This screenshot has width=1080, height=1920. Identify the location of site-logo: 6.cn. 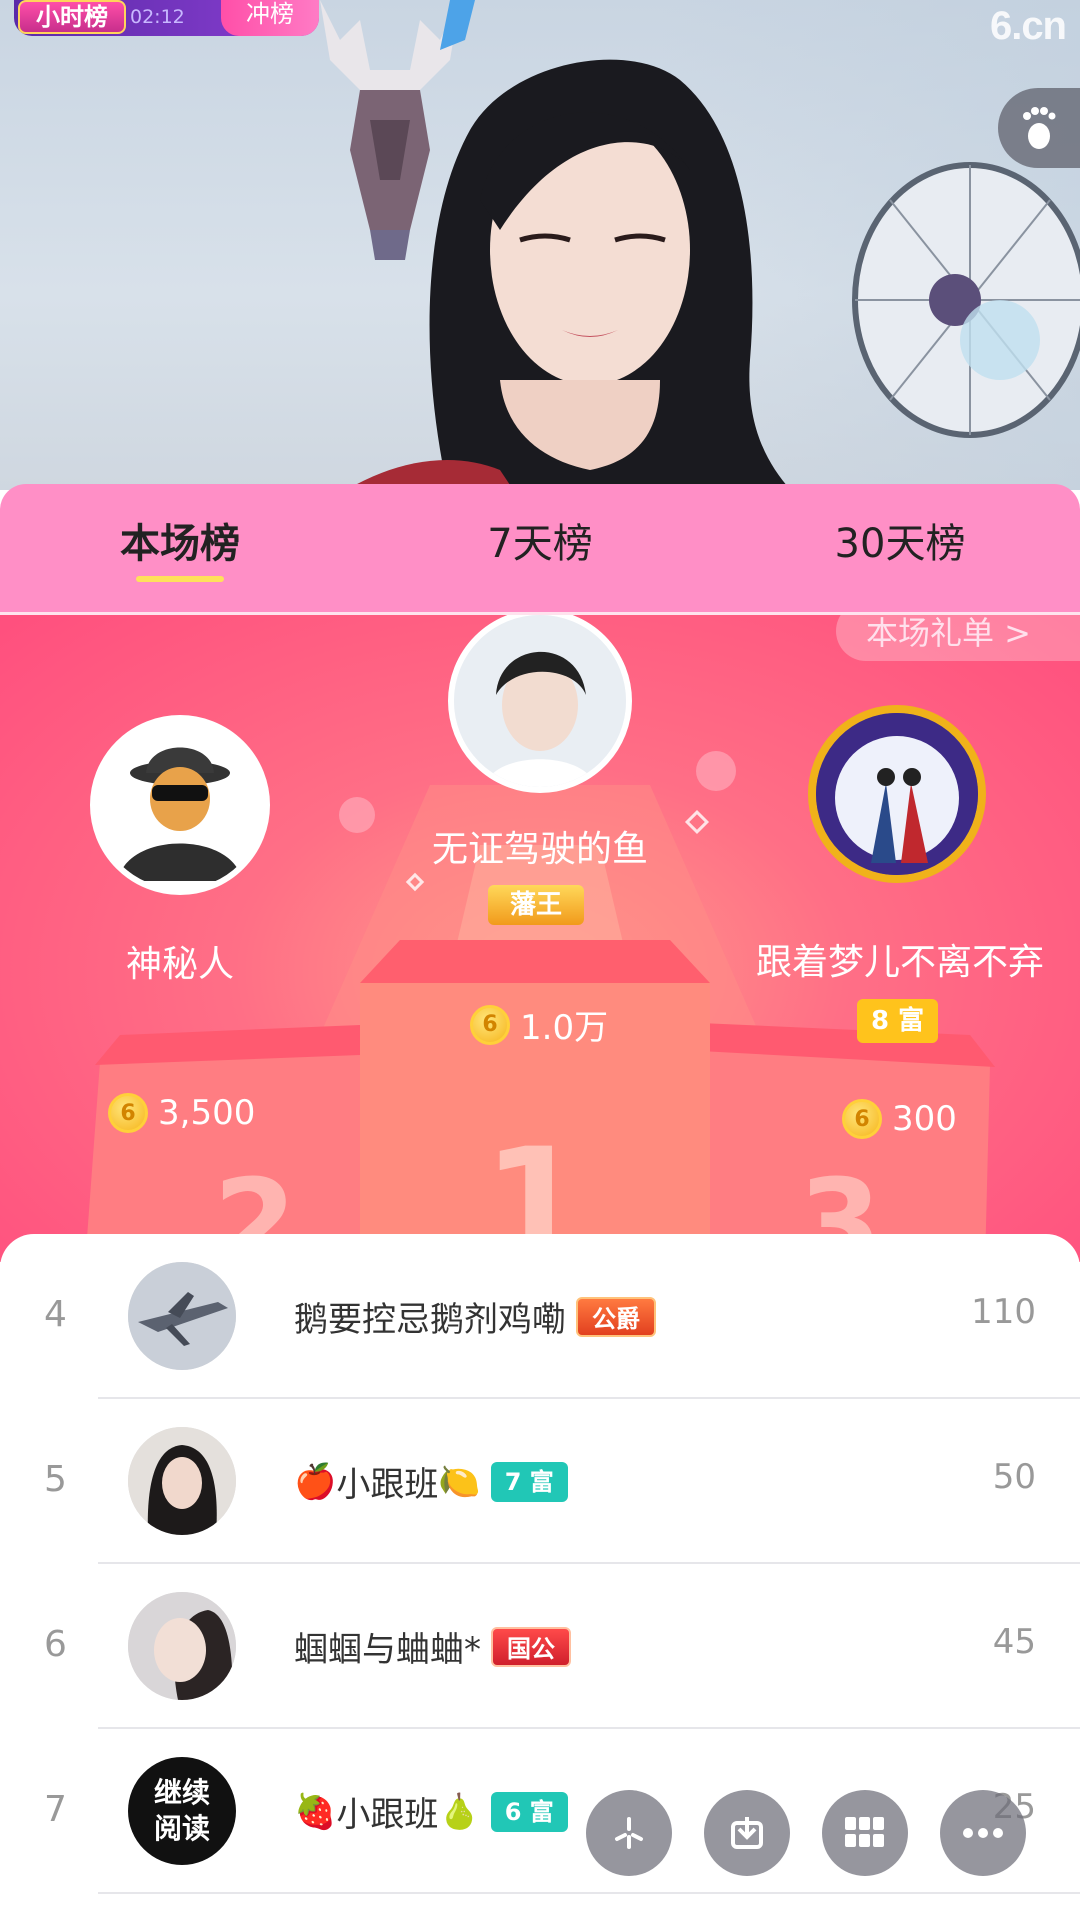
(1028, 26).